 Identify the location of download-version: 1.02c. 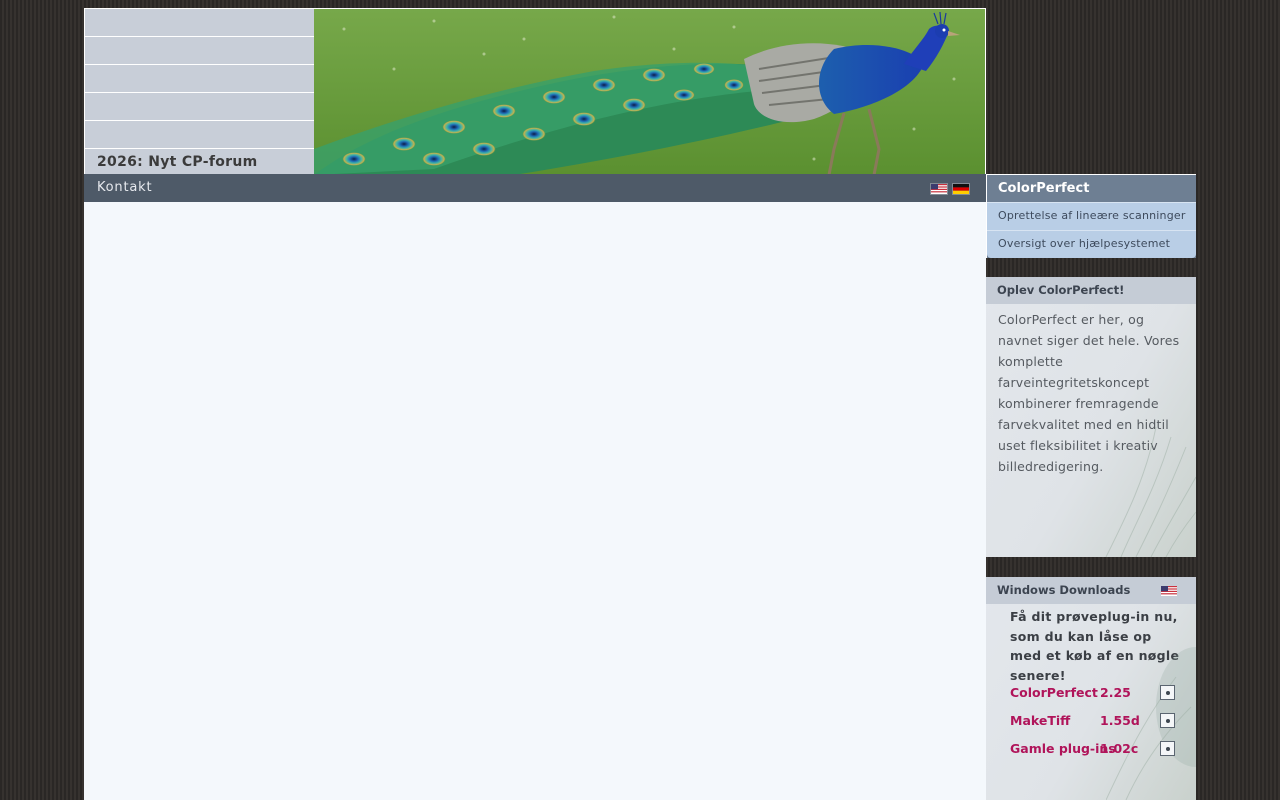
(1119, 748).